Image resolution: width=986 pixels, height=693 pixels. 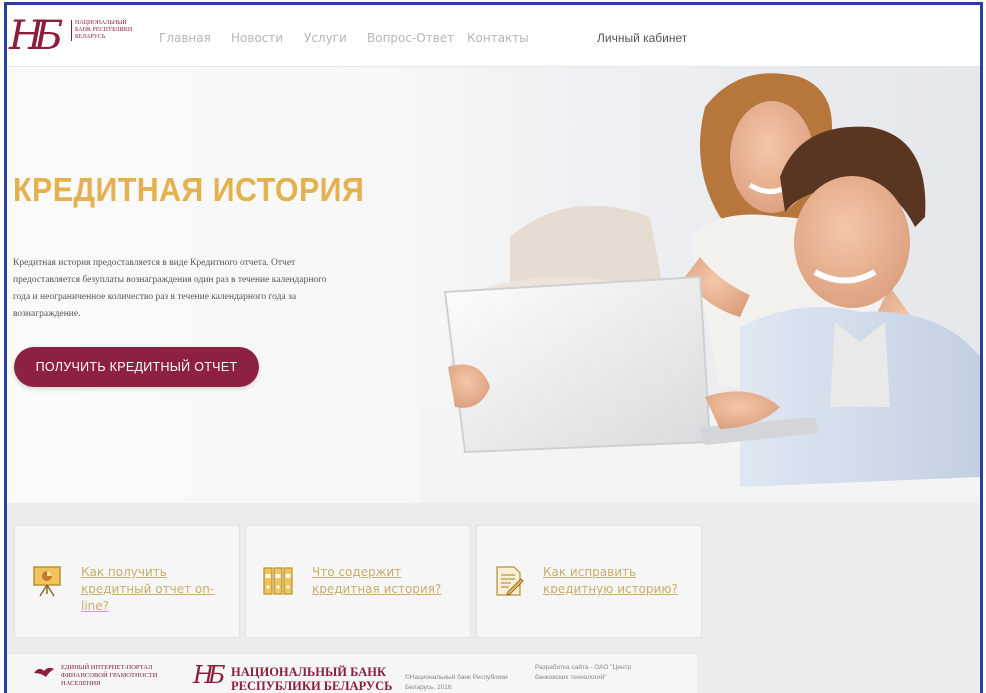 What do you see at coordinates (36, 36) in the screenshot?
I see `logo-monogram: НБ` at bounding box center [36, 36].